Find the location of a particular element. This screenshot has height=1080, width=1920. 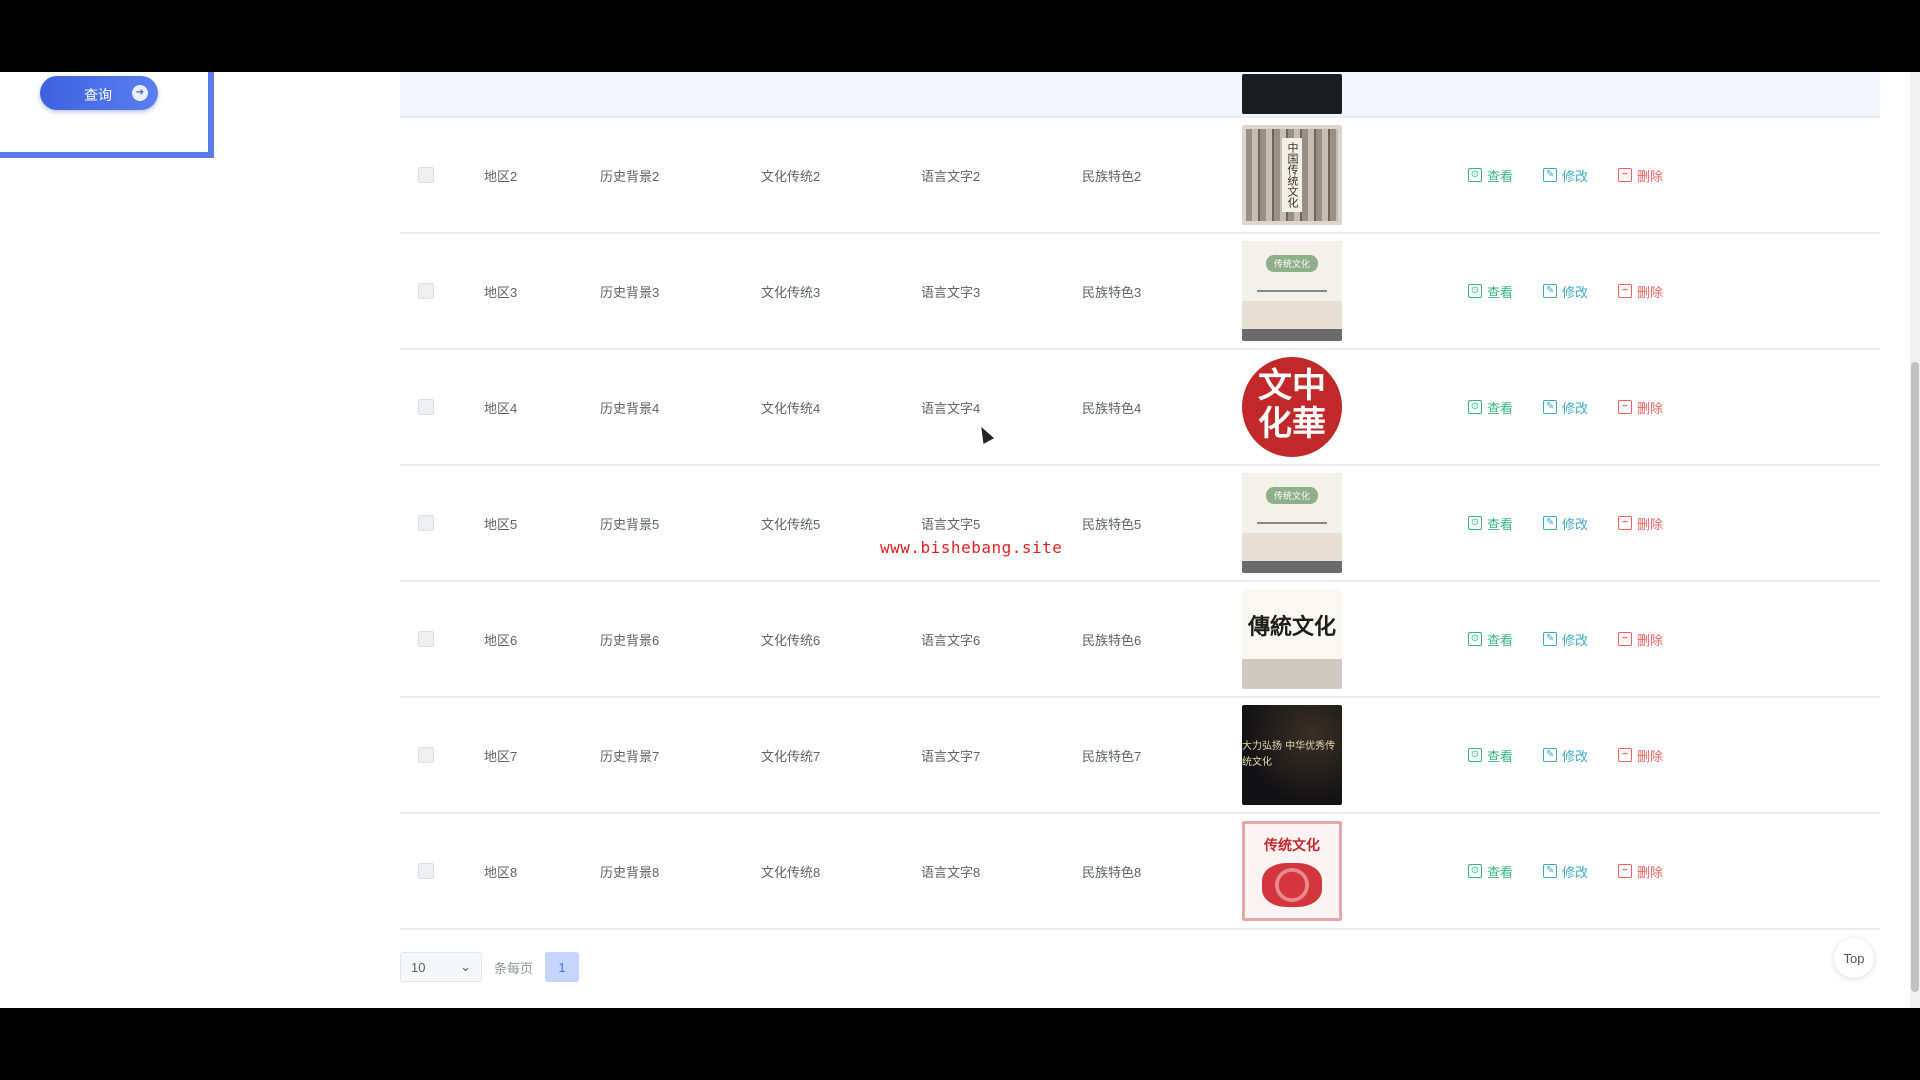

language-cell: 语言文字2 is located at coordinates (951, 176).